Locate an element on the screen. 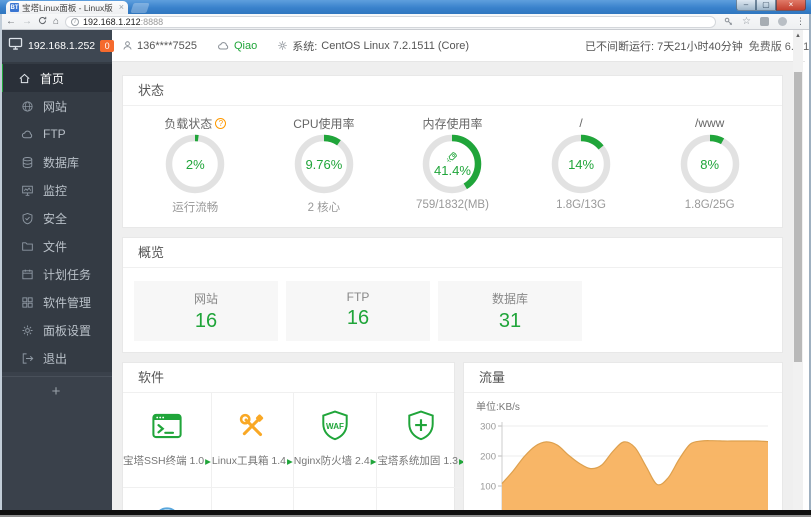 The image size is (811, 517). key-icon is located at coordinates (728, 21).